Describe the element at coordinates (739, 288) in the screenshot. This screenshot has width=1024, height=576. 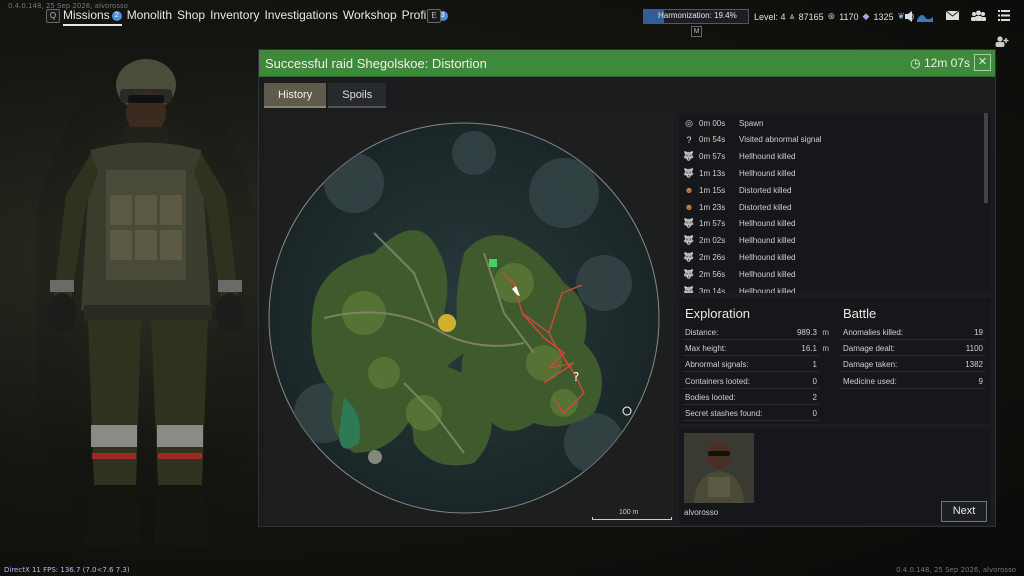
I see `log-row: 🐺 3m 14s Hellhound killed` at that location.